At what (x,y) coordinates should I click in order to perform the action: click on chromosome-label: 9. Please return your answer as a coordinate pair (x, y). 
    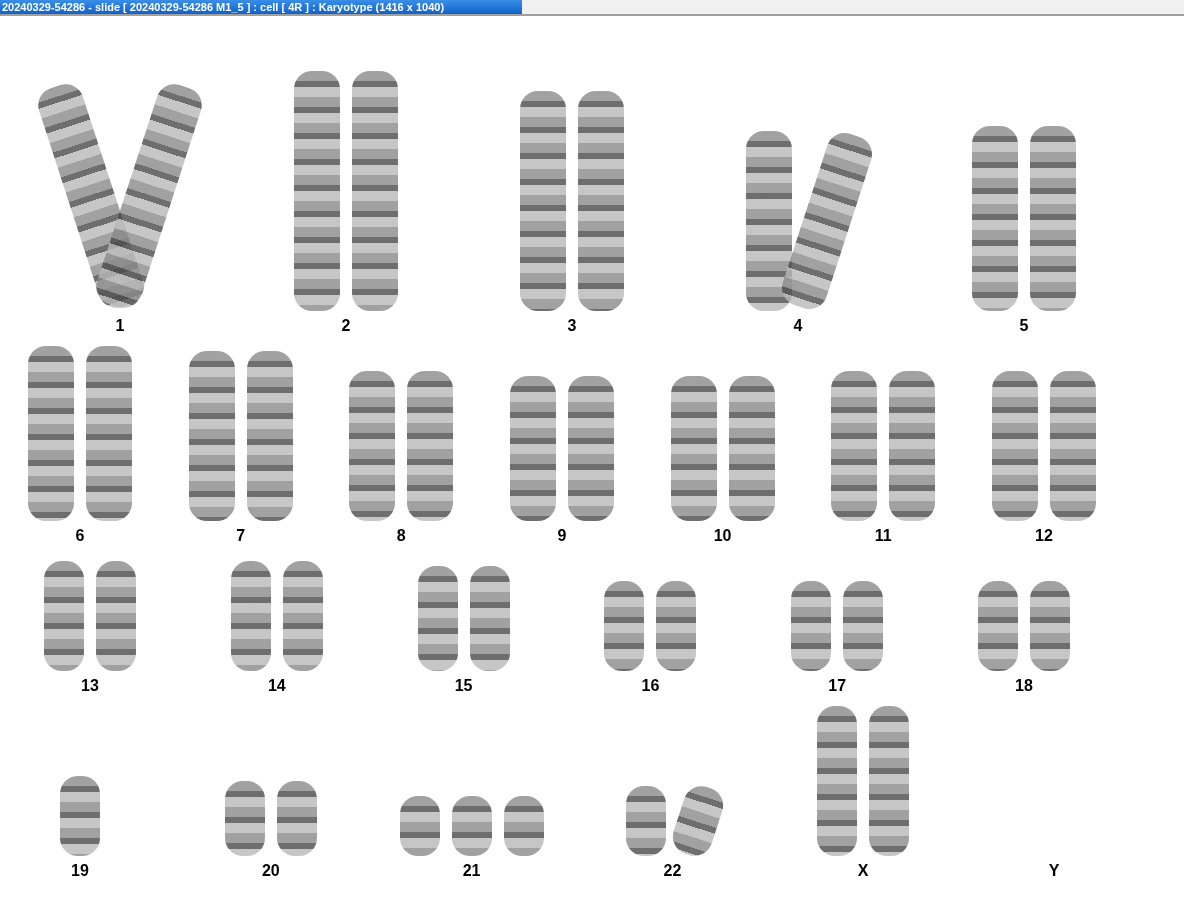
    Looking at the image, I should click on (562, 536).